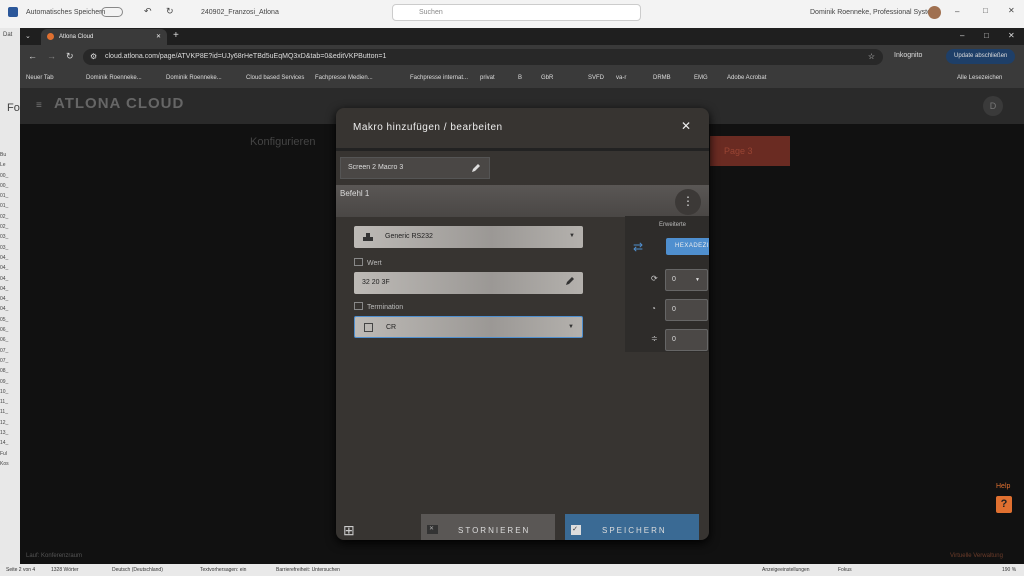  What do you see at coordinates (415, 168) in the screenshot?
I see `macro-name-field: Screen 2 Macro 3` at bounding box center [415, 168].